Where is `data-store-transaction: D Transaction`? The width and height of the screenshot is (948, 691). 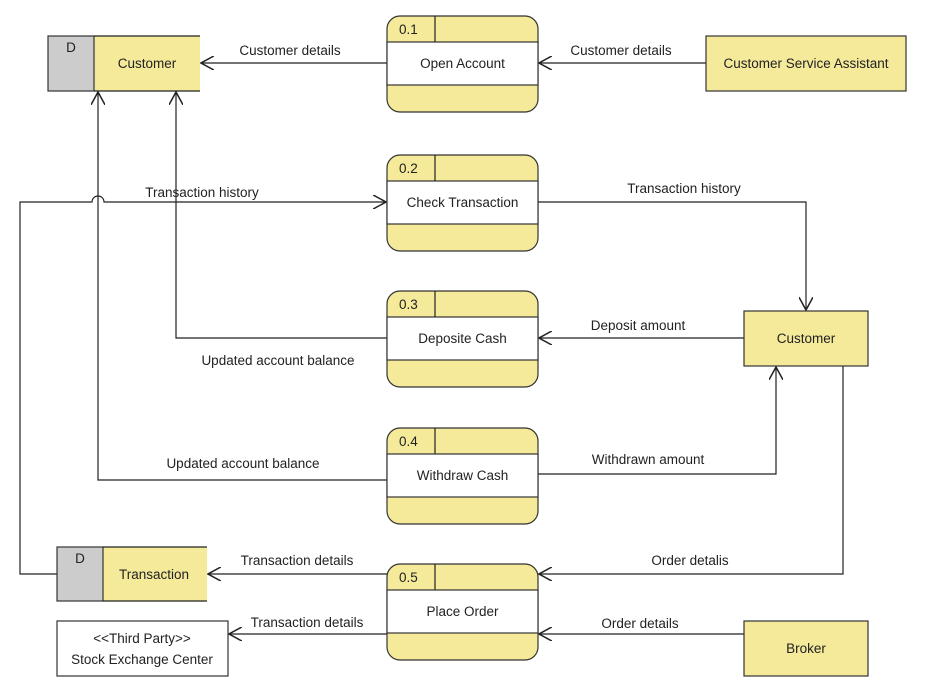 data-store-transaction: D Transaction is located at coordinates (131, 574).